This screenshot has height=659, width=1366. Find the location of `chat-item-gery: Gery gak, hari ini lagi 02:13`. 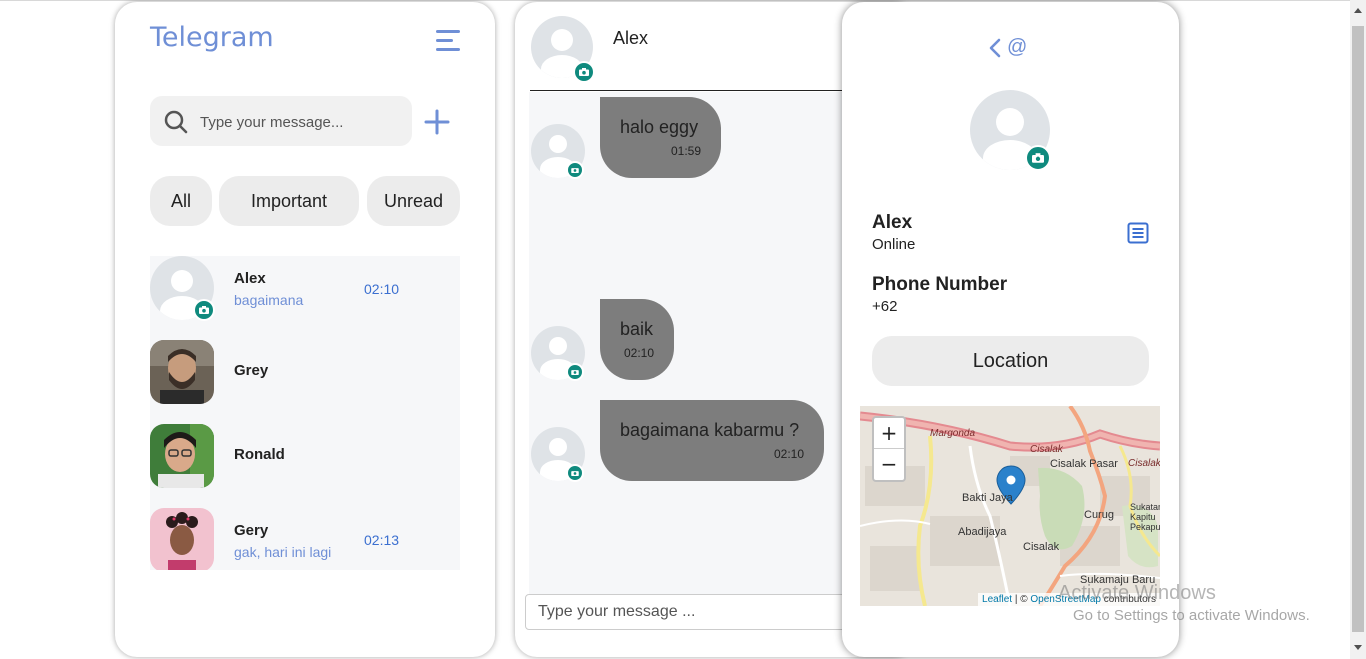

chat-item-gery: Gery gak, hari ini lagi 02:13 is located at coordinates (305, 539).